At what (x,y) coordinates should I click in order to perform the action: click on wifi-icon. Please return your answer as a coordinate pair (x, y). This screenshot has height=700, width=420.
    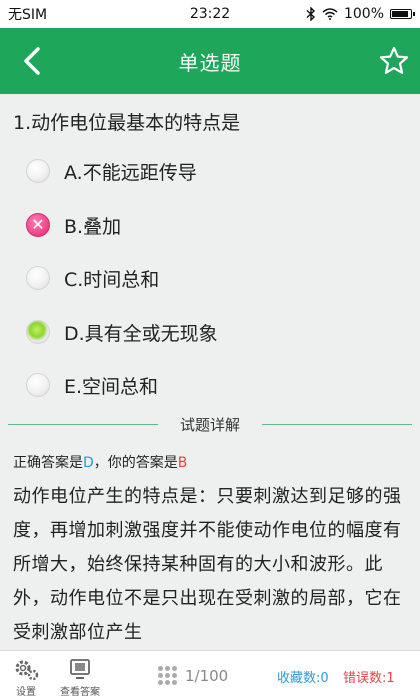
    Looking at the image, I should click on (330, 14).